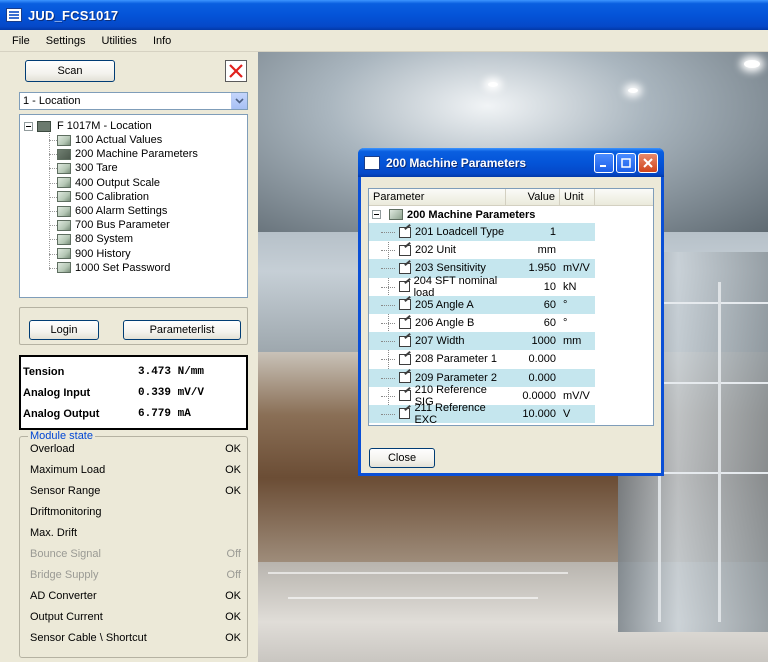  What do you see at coordinates (68, 470) in the screenshot?
I see `module-label: Maximum Load` at bounding box center [68, 470].